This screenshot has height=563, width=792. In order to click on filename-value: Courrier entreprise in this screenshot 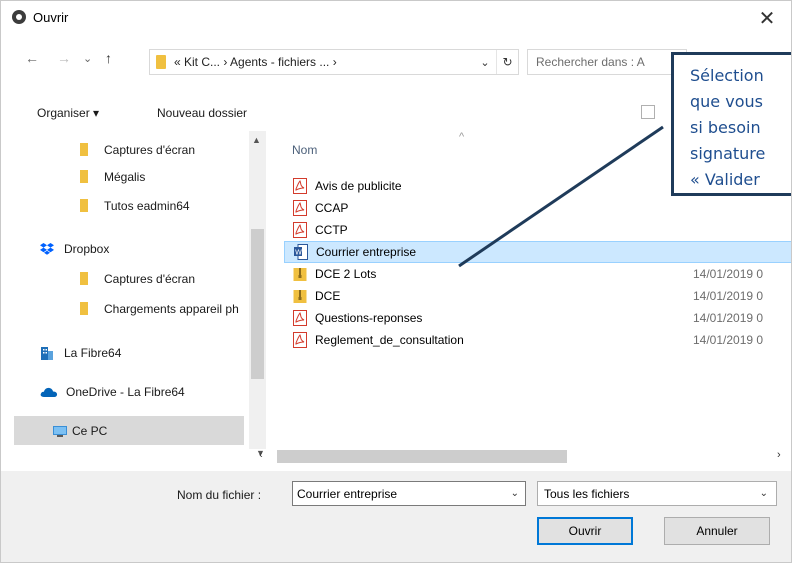, I will do `click(347, 494)`.